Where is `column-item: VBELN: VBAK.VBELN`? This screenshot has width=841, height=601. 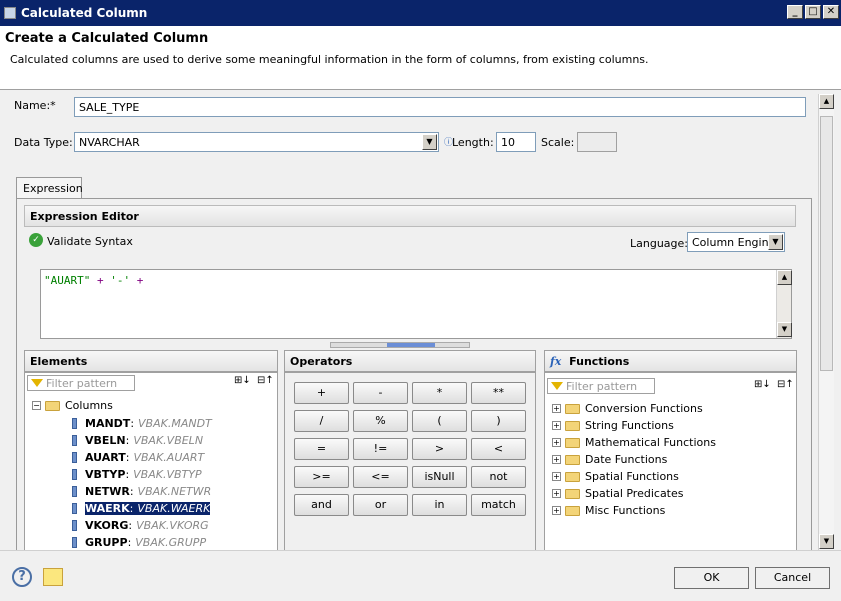 column-item: VBELN: VBAK.VBELN is located at coordinates (137, 440).